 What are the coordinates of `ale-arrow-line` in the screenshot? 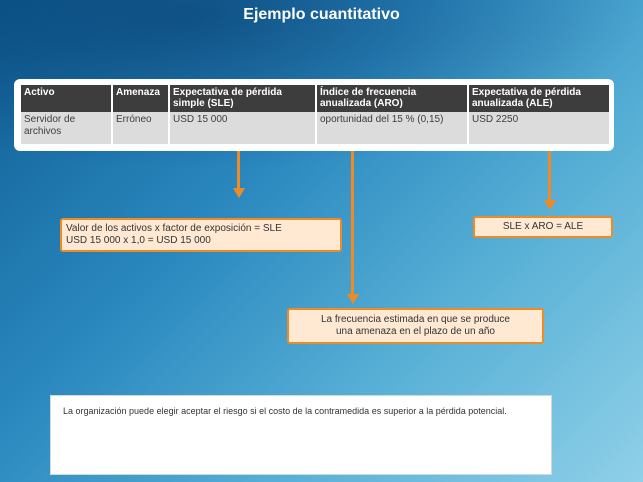 It's located at (549, 176).